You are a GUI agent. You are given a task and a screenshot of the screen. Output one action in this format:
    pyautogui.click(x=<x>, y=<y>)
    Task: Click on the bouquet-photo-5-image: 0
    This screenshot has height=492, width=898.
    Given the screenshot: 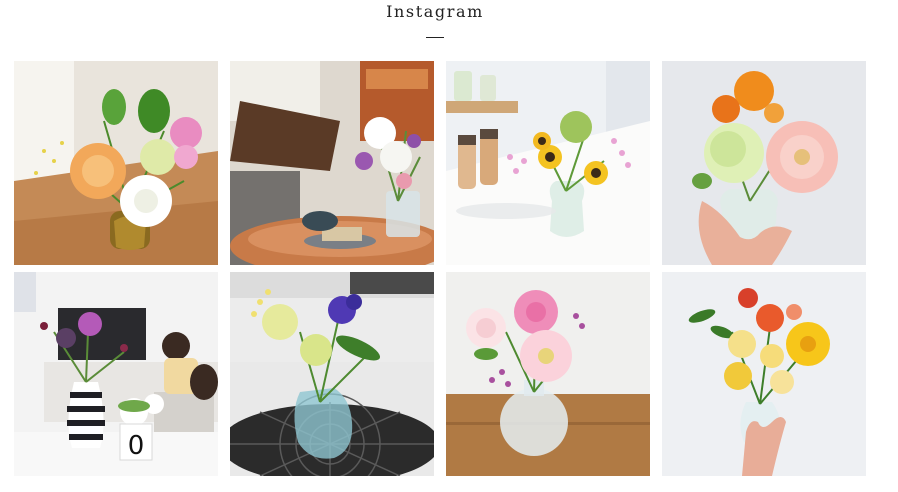 What is the action you would take?
    pyautogui.click(x=116, y=374)
    